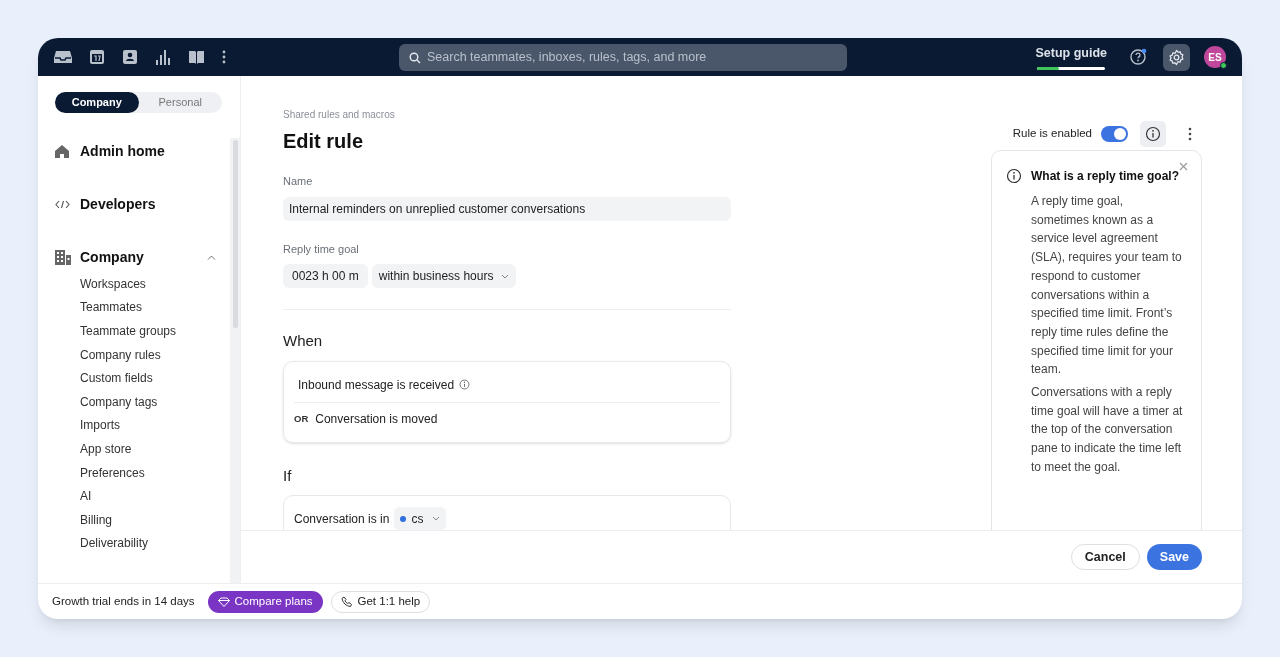  Describe the element at coordinates (1052, 134) in the screenshot. I see `toggle-label: Rule is enabled` at that location.